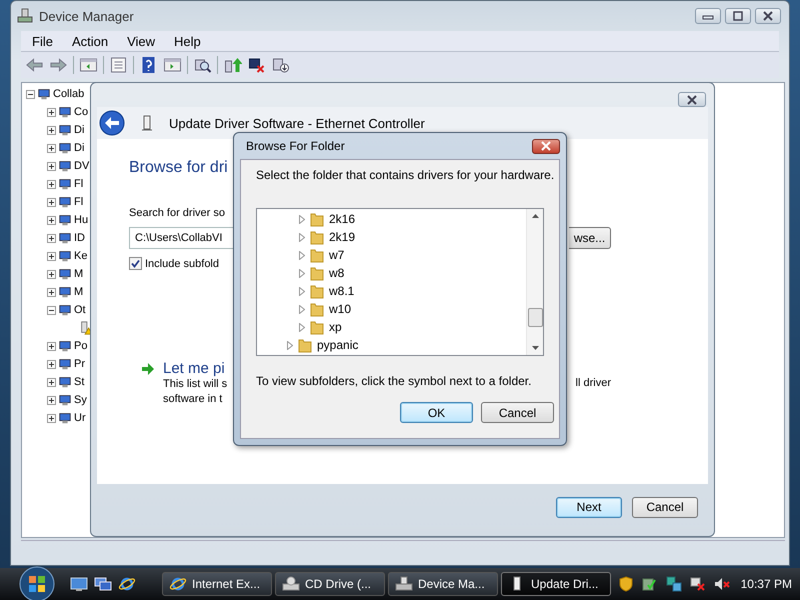 The image size is (800, 600). I want to click on scroll-down-icon, so click(535, 348).